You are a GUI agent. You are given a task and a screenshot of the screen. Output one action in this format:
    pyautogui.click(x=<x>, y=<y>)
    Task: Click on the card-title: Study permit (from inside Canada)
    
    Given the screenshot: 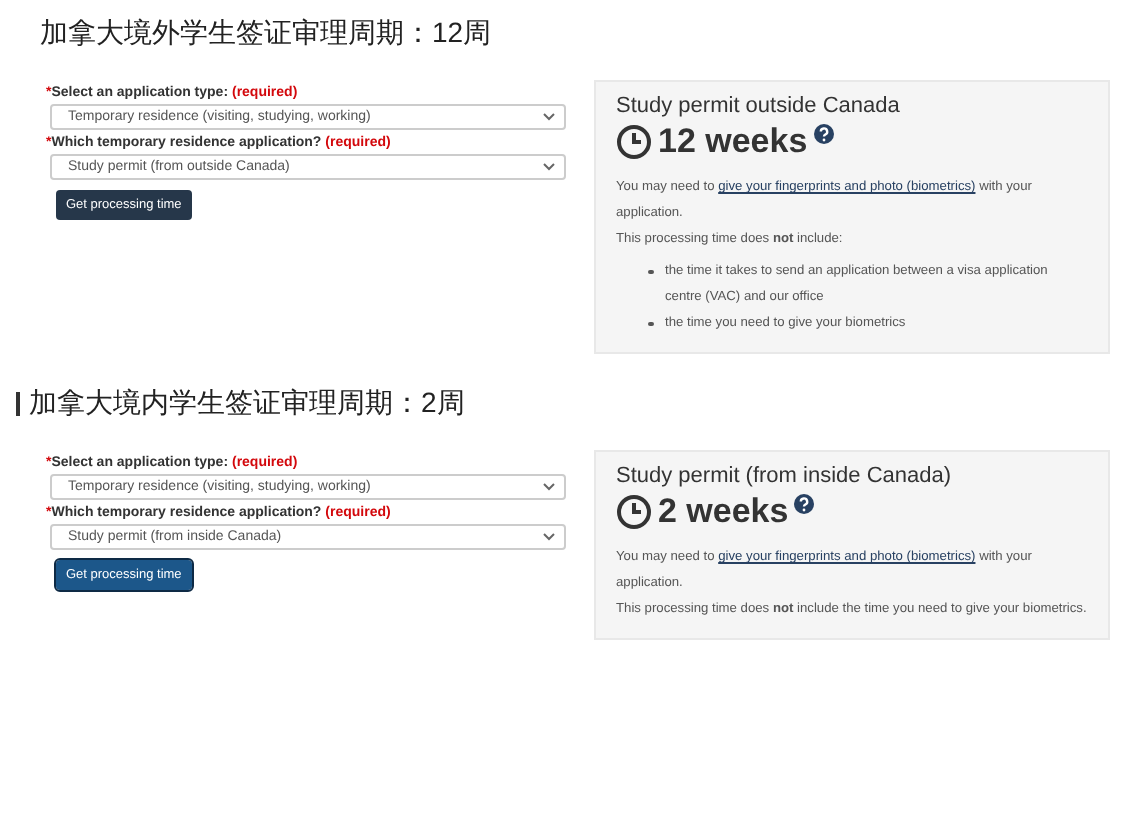 What is the action you would take?
    pyautogui.click(x=785, y=476)
    